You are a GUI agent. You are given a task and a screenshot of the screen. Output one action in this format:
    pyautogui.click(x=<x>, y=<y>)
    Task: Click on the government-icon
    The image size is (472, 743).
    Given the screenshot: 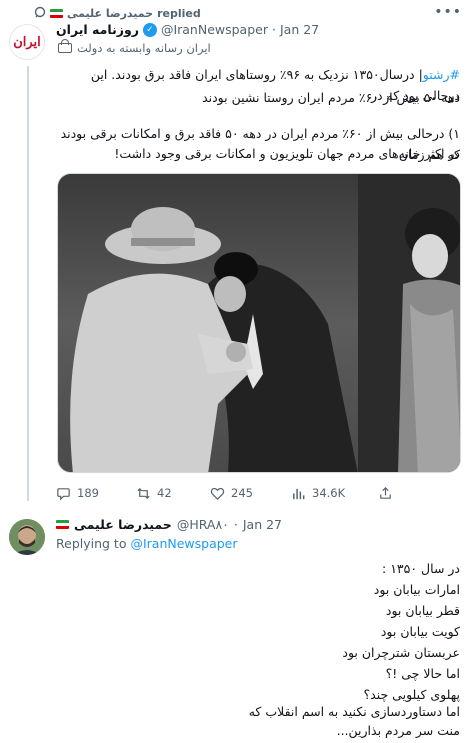 What is the action you would take?
    pyautogui.click(x=65, y=46)
    